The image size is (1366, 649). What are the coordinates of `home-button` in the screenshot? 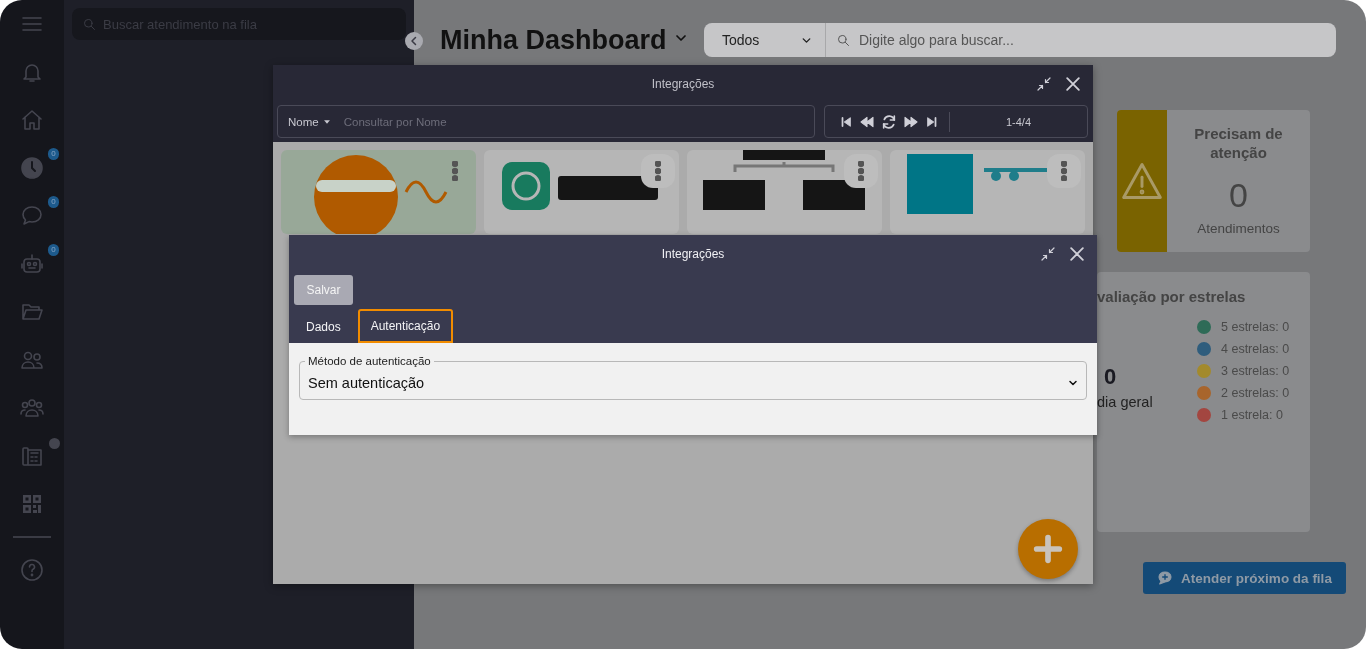 It's located at (32, 120).